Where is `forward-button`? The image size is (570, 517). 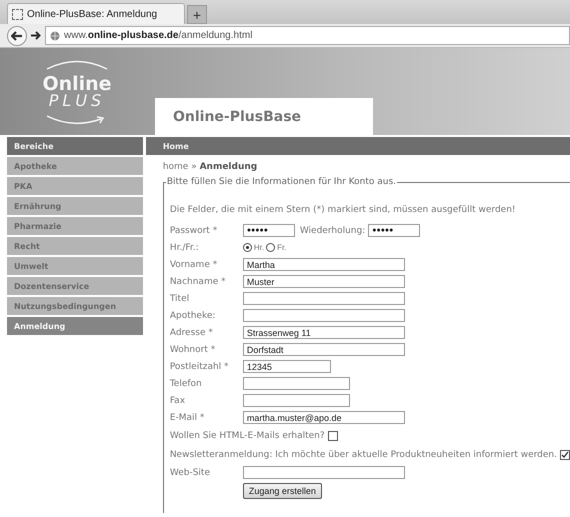 forward-button is located at coordinates (36, 35).